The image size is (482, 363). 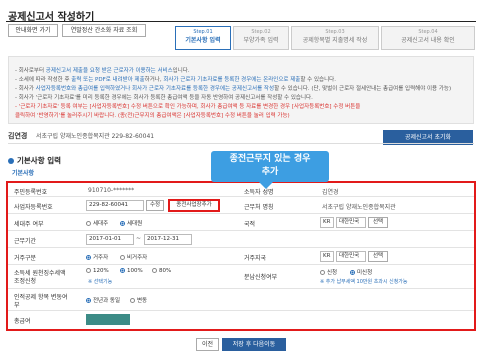 What do you see at coordinates (137, 258) in the screenshot?
I see `radio-label: 비거주자` at bounding box center [137, 258].